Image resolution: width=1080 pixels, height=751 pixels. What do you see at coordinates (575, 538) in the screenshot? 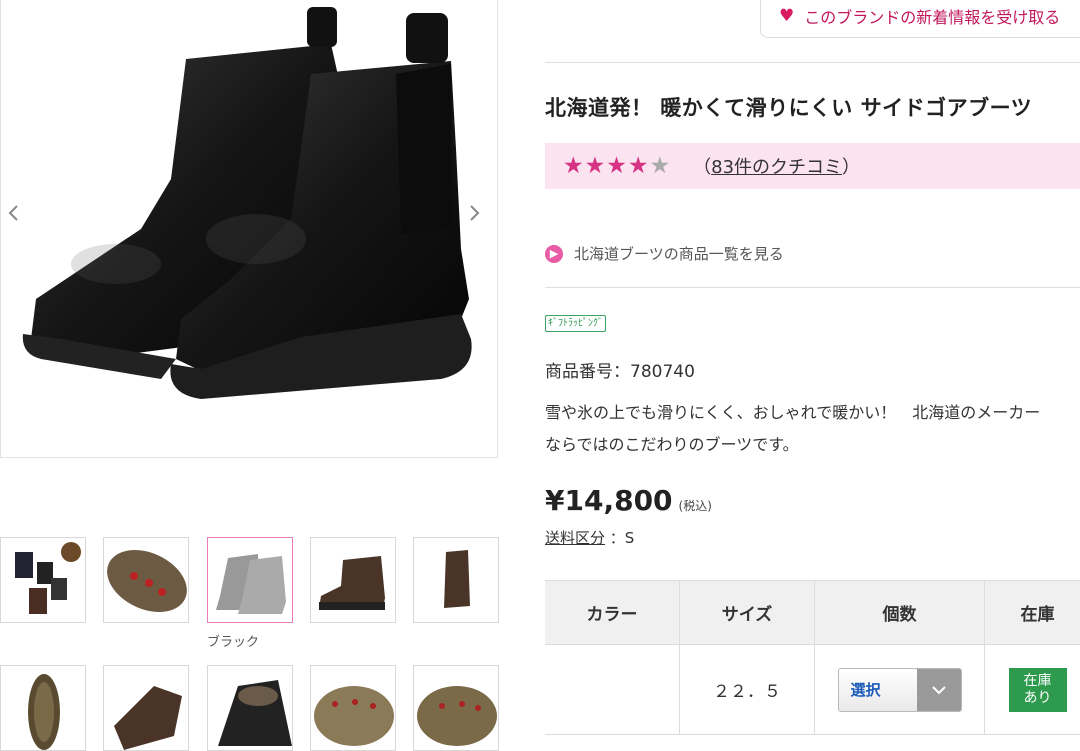
I see `shipping-class-link: 送料区分` at bounding box center [575, 538].